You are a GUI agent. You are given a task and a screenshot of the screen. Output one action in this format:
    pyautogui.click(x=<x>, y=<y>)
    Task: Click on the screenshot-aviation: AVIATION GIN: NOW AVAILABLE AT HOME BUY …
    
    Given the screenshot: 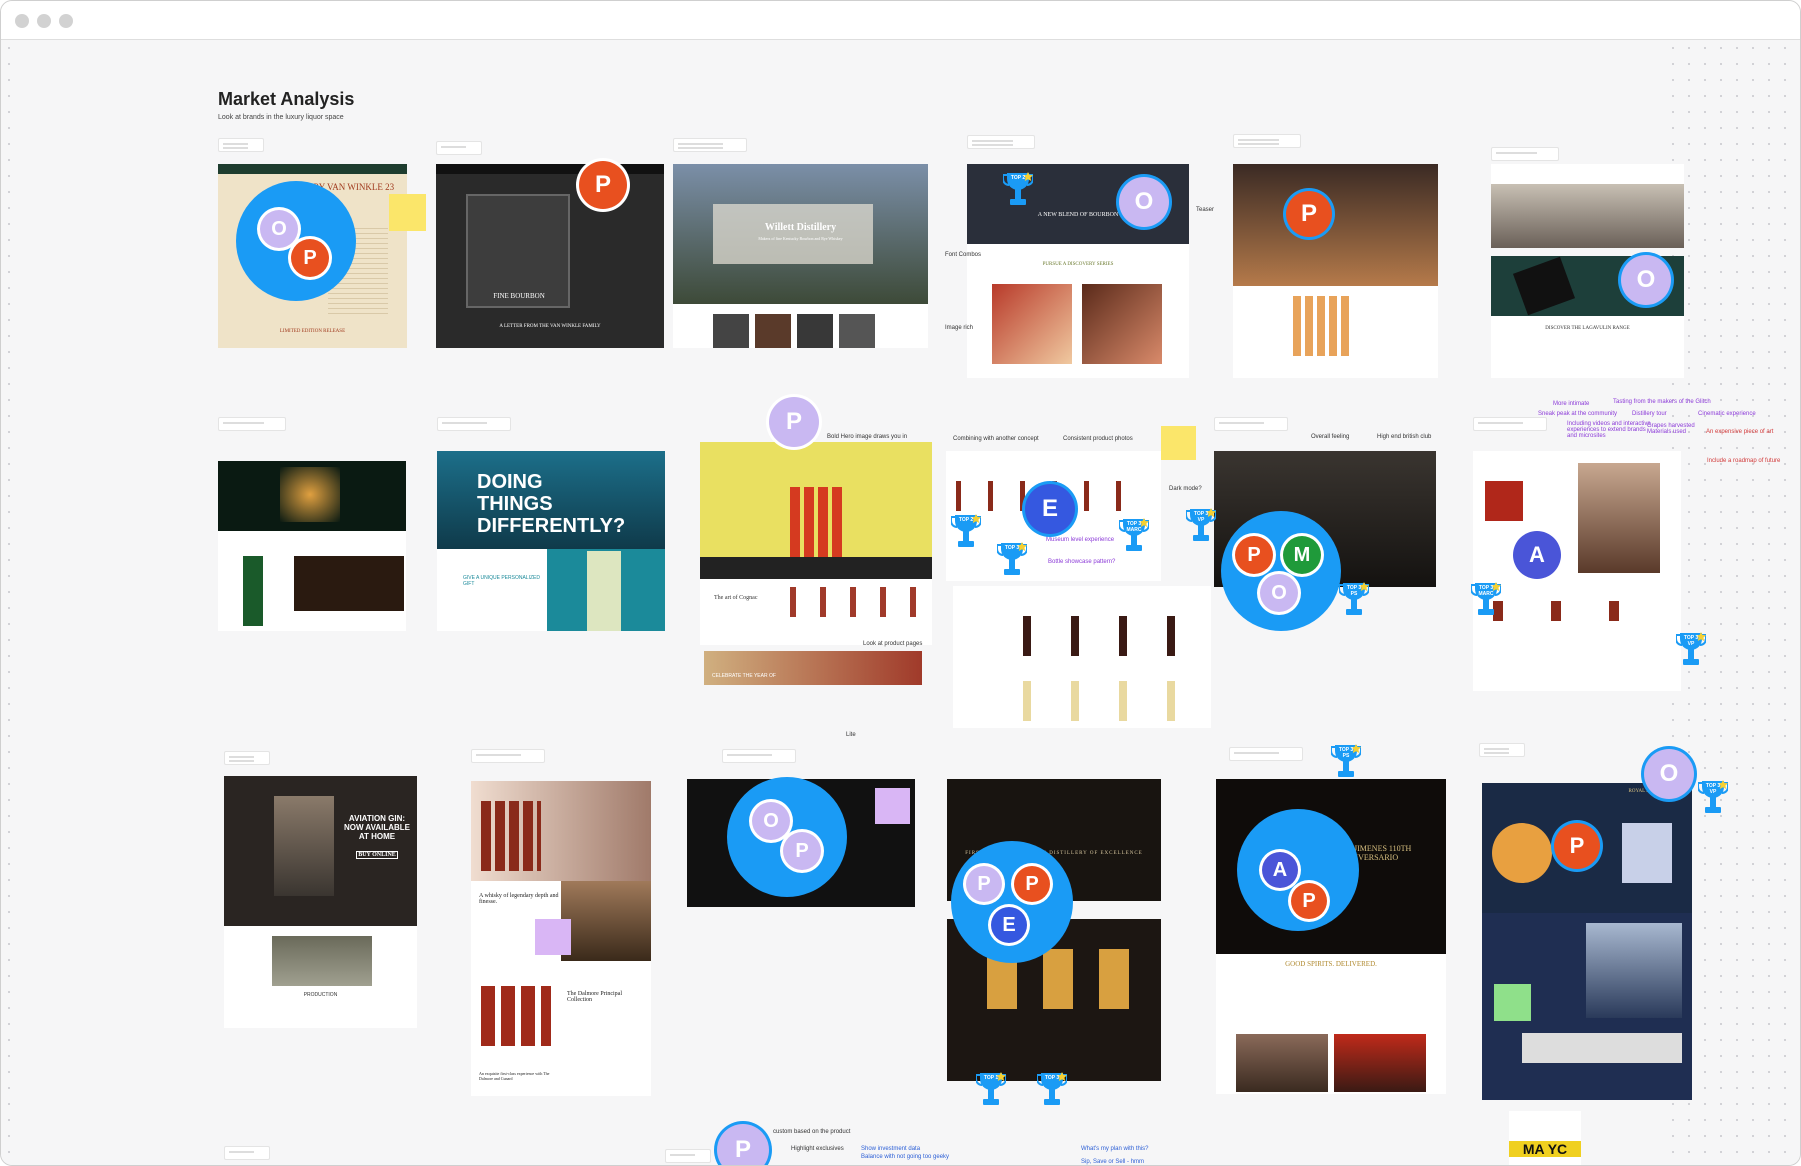 What is the action you would take?
    pyautogui.click(x=320, y=851)
    